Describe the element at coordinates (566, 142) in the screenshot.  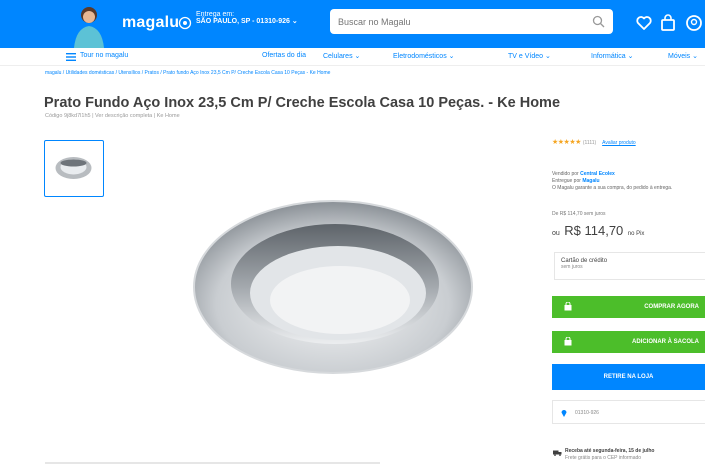
I see `rating-stars: ★★★★★` at that location.